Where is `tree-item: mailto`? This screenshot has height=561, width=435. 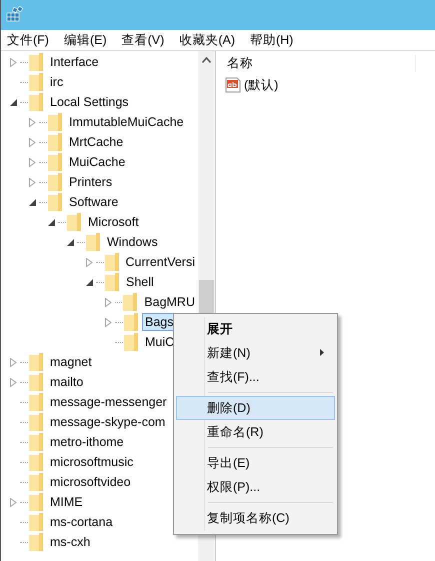
tree-item: mailto is located at coordinates (66, 382).